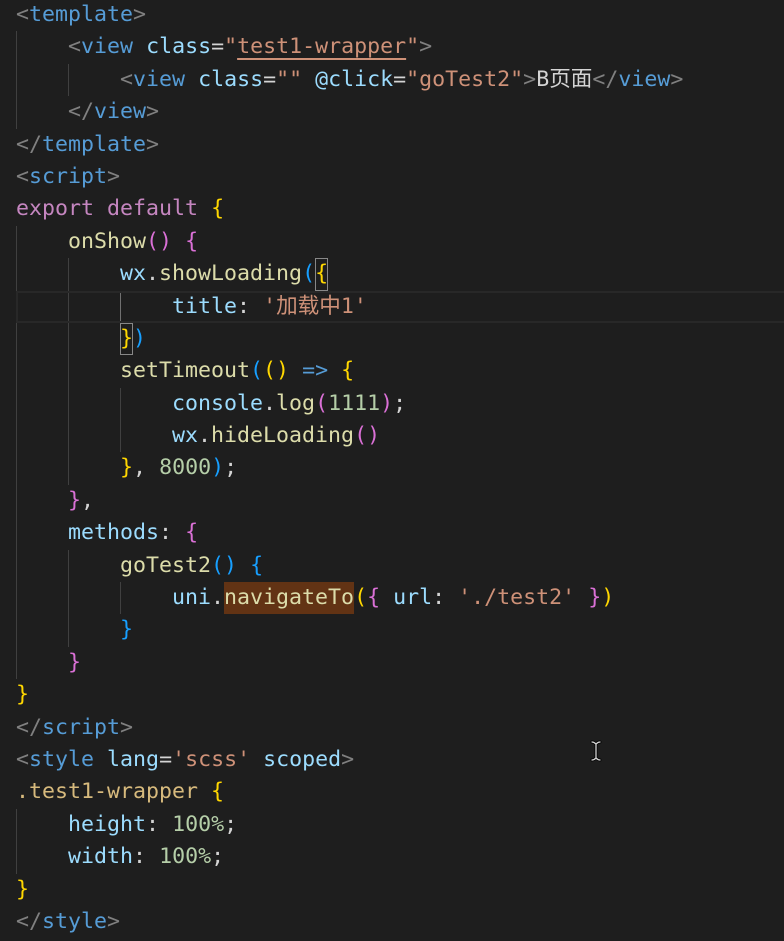 The image size is (784, 941). I want to click on code-token-kw: export, so click(55, 208).